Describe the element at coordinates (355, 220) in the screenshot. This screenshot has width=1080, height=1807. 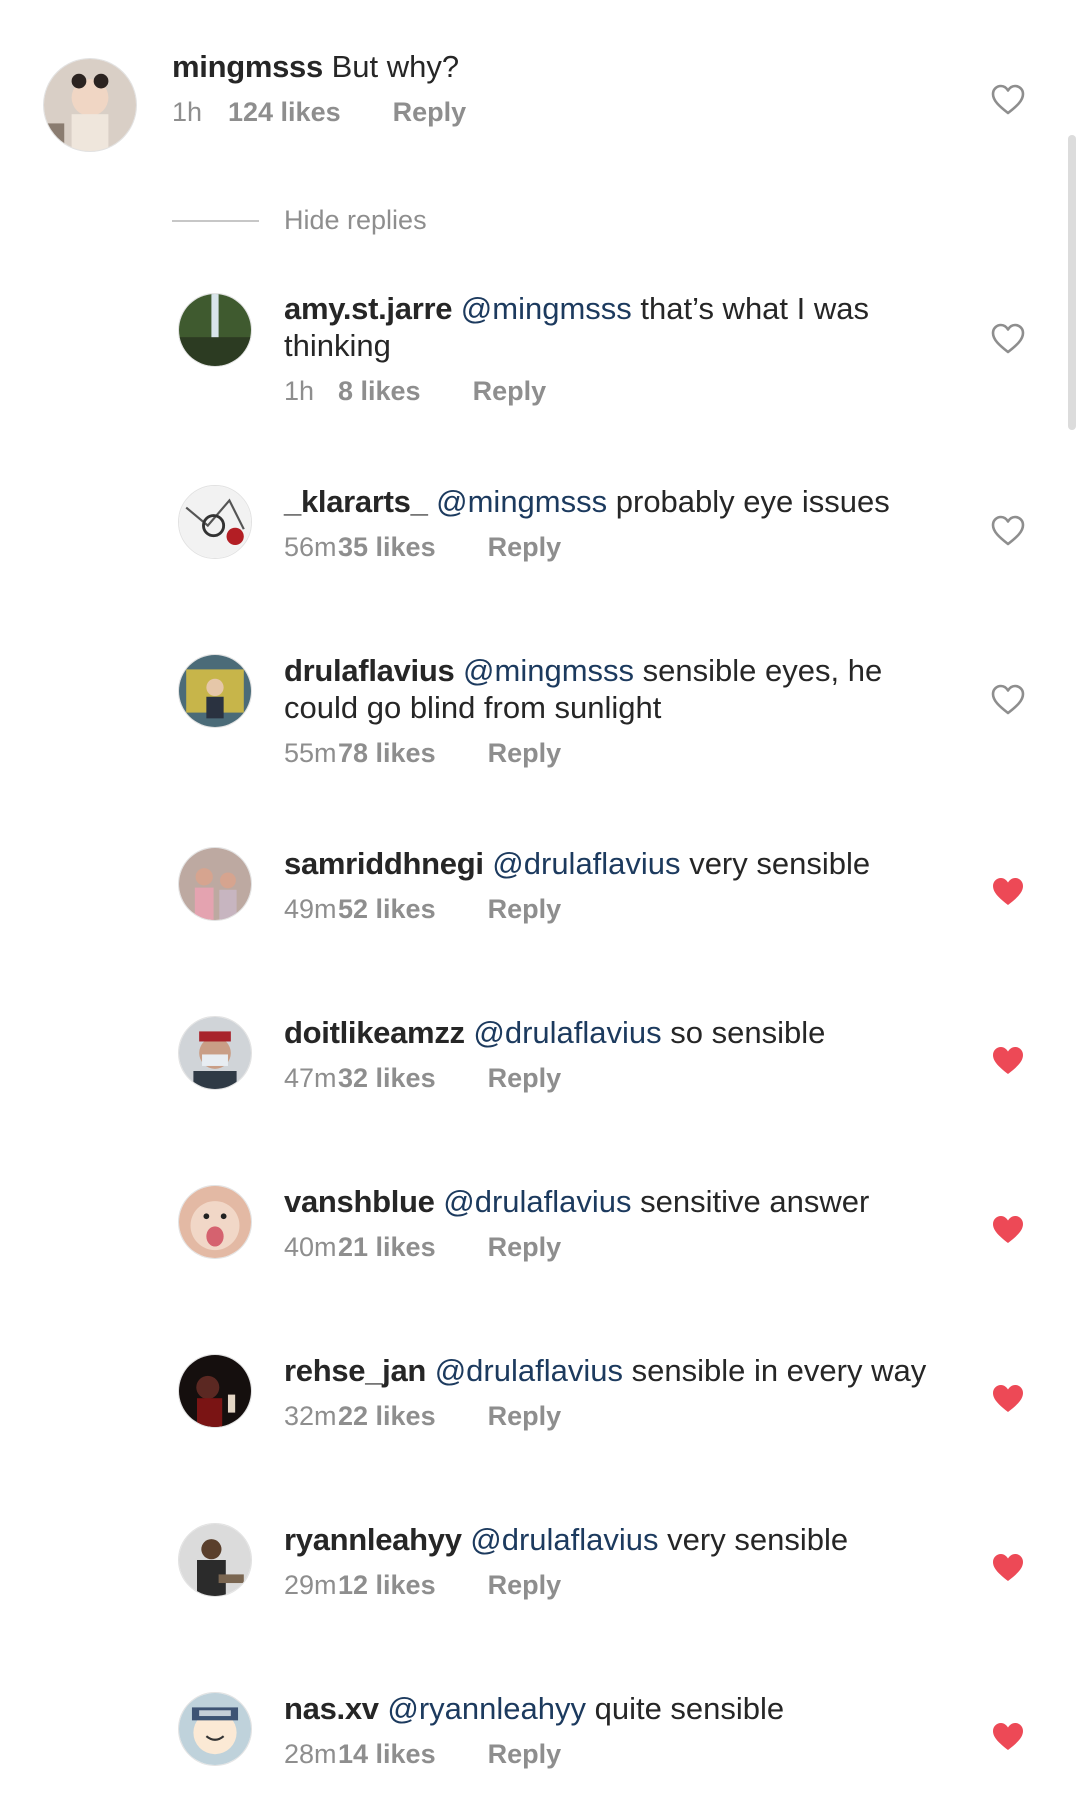
I see `hide-replies-label: Hide replies` at that location.